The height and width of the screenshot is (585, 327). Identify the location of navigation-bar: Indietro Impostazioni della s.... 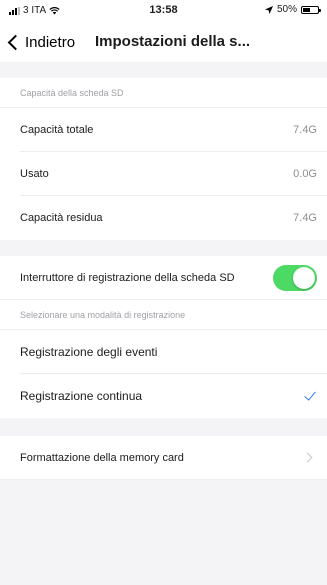
(163, 42).